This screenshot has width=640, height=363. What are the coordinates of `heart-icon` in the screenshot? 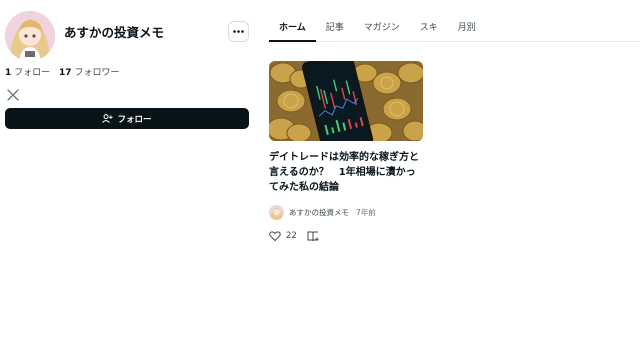 It's located at (275, 236).